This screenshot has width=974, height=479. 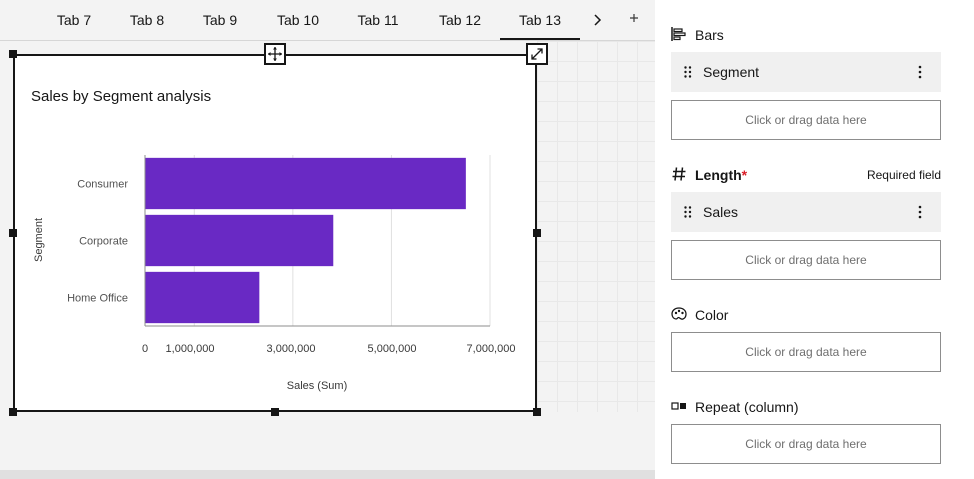 What do you see at coordinates (13, 412) in the screenshot?
I see `resize-handle-bottom-left` at bounding box center [13, 412].